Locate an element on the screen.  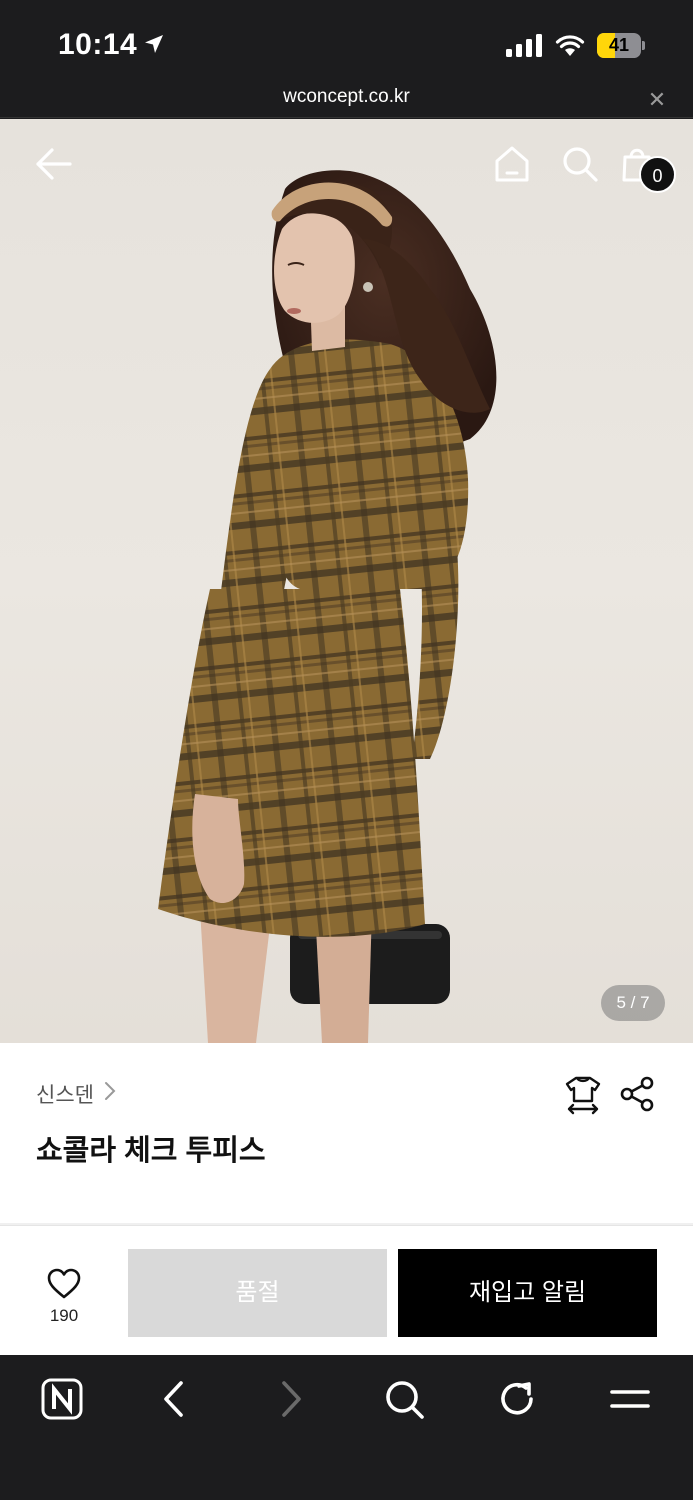
chevron-right-icon is located at coordinates (110, 1091).